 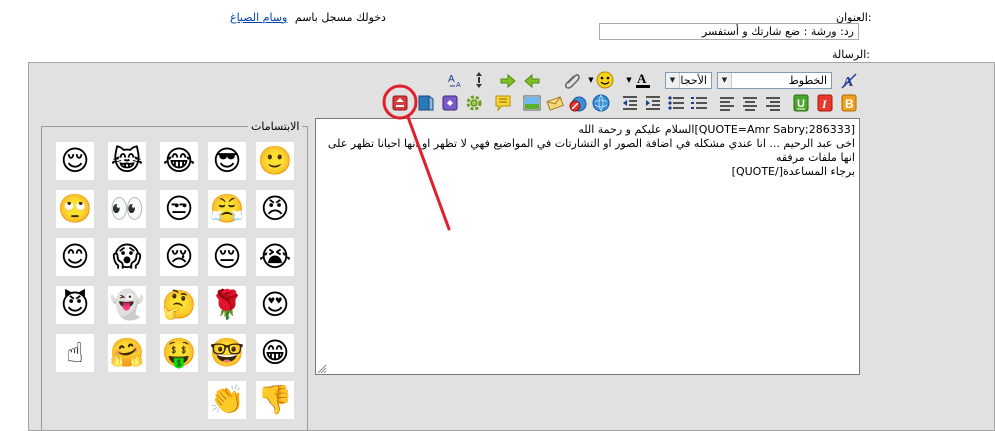 I want to click on unlink-icon, so click(x=578, y=103).